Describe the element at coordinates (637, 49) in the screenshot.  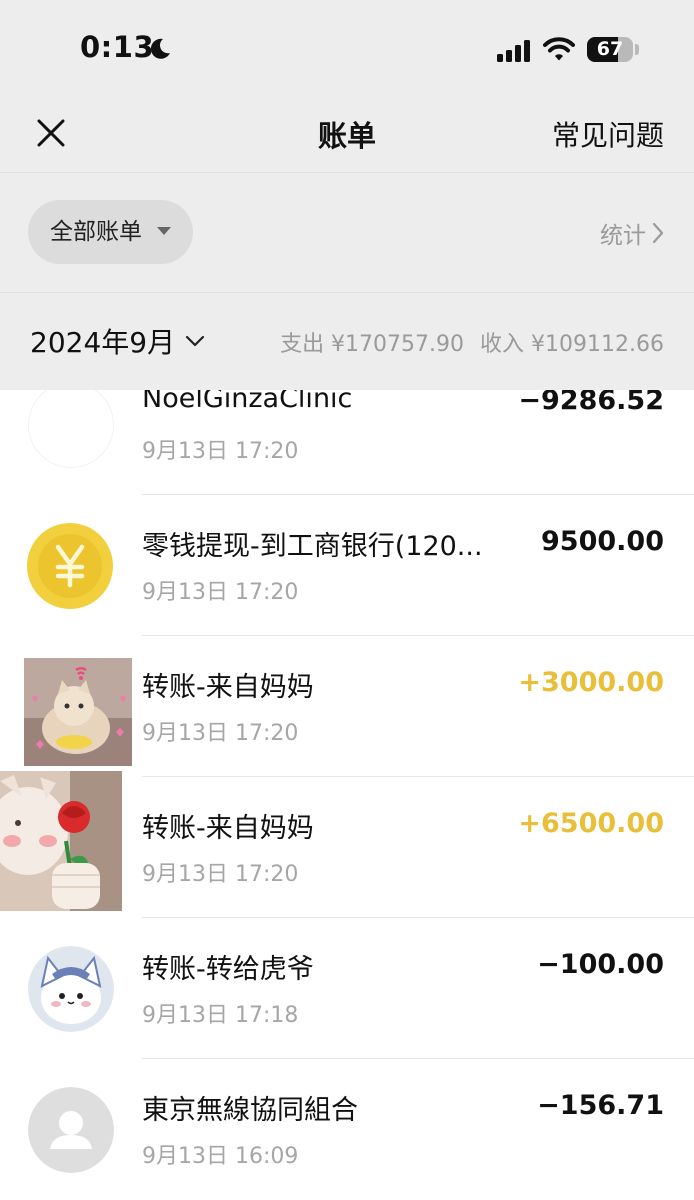
I see `battery-nub` at that location.